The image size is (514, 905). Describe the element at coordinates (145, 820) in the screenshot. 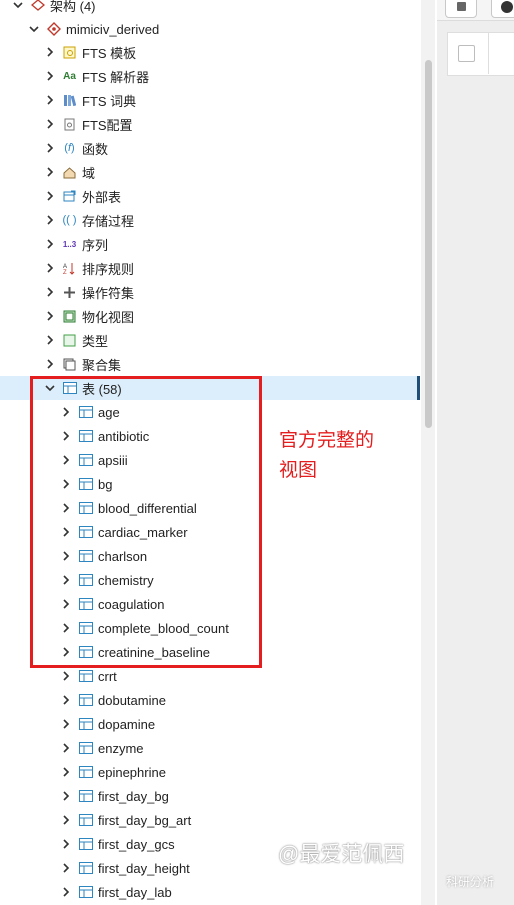

I see `tree-node-label: first_day_bg_art` at that location.